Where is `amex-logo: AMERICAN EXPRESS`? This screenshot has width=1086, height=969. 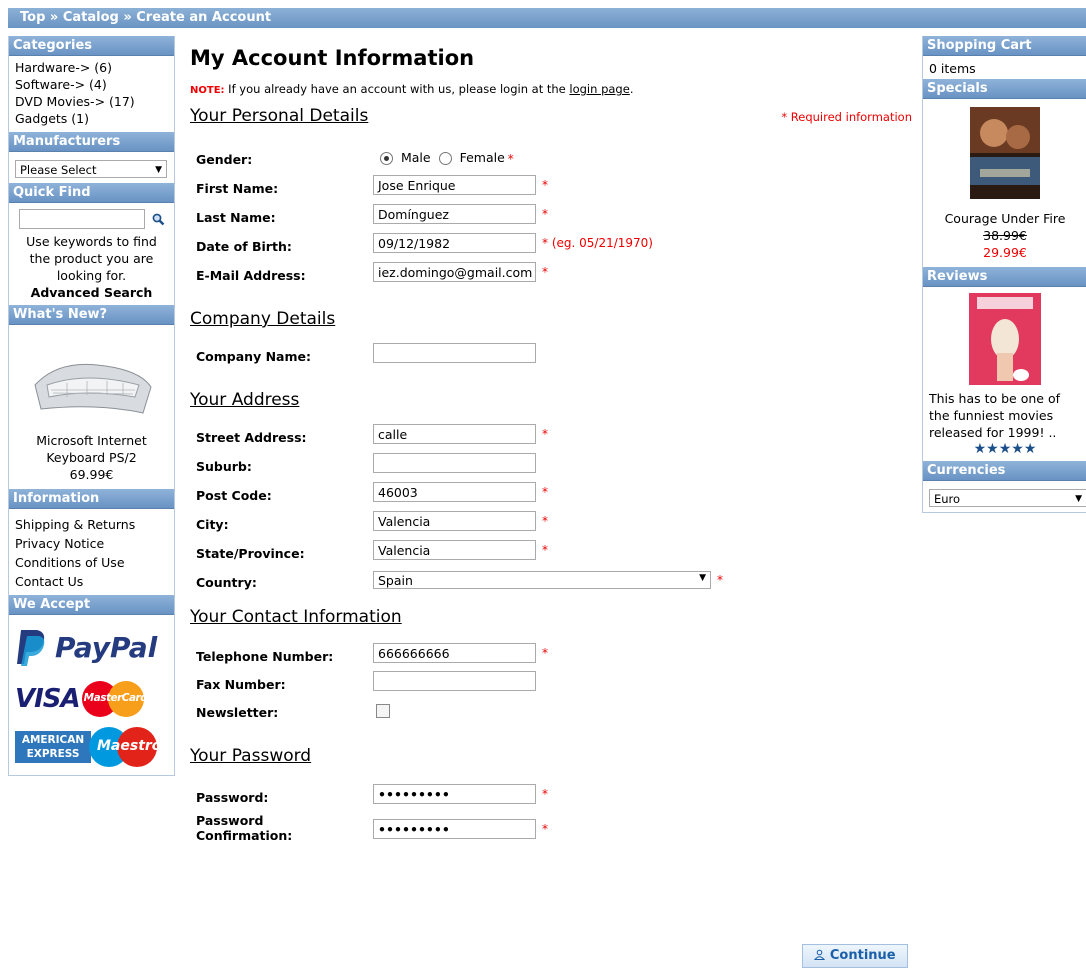
amex-logo: AMERICAN EXPRESS is located at coordinates (53, 747).